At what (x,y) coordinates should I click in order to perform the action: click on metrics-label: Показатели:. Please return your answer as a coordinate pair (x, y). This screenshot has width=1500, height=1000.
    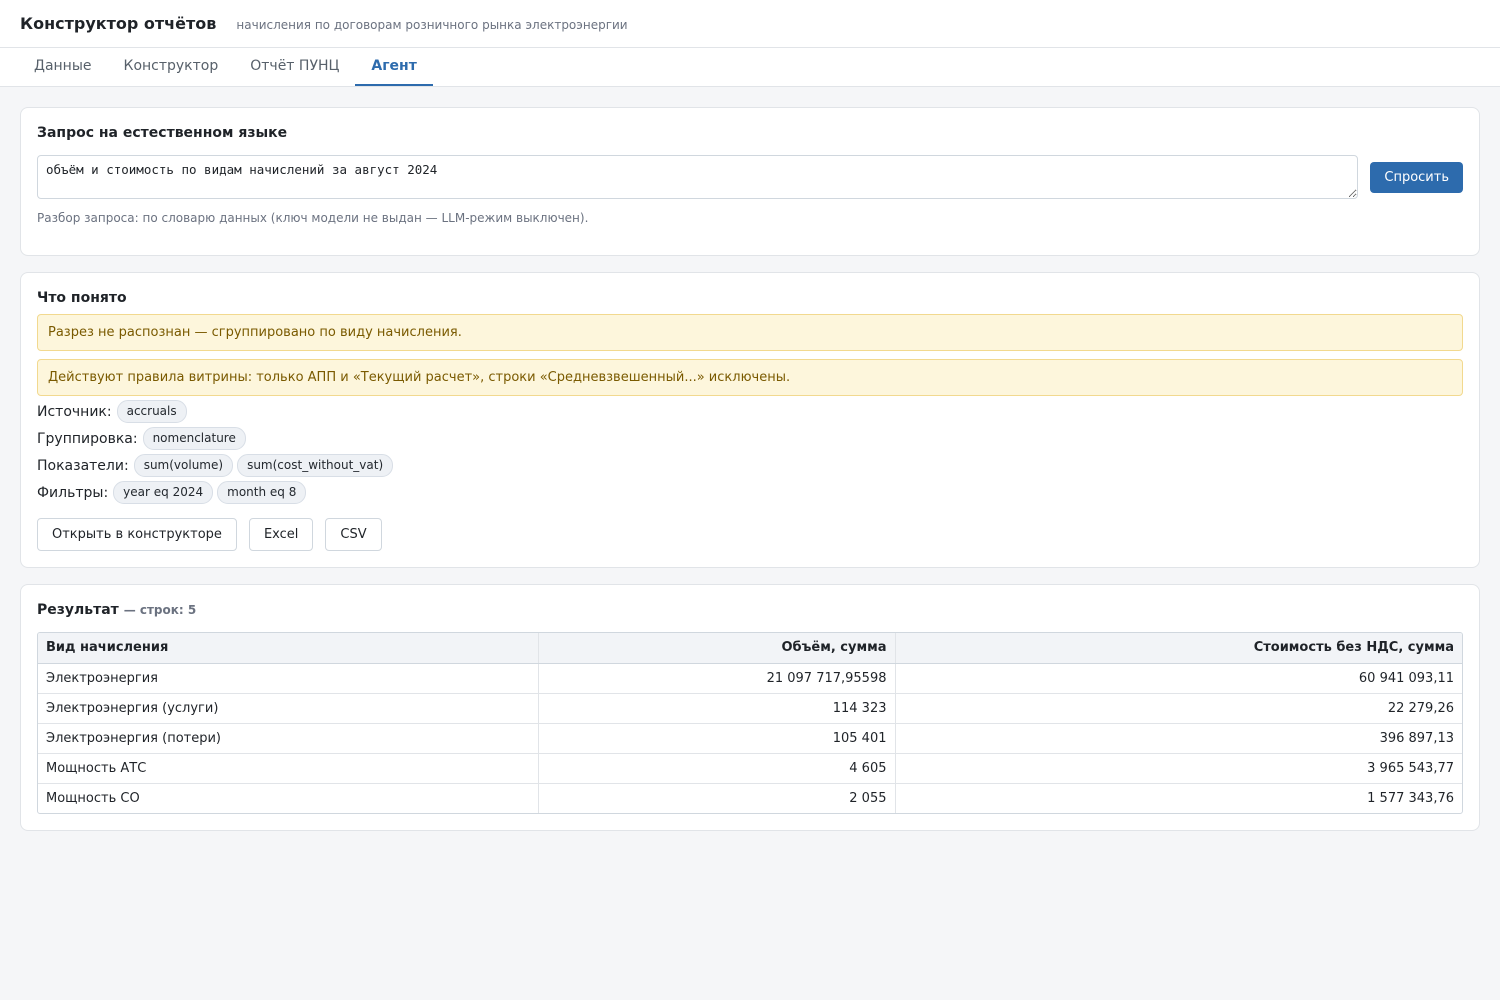
    Looking at the image, I should click on (83, 465).